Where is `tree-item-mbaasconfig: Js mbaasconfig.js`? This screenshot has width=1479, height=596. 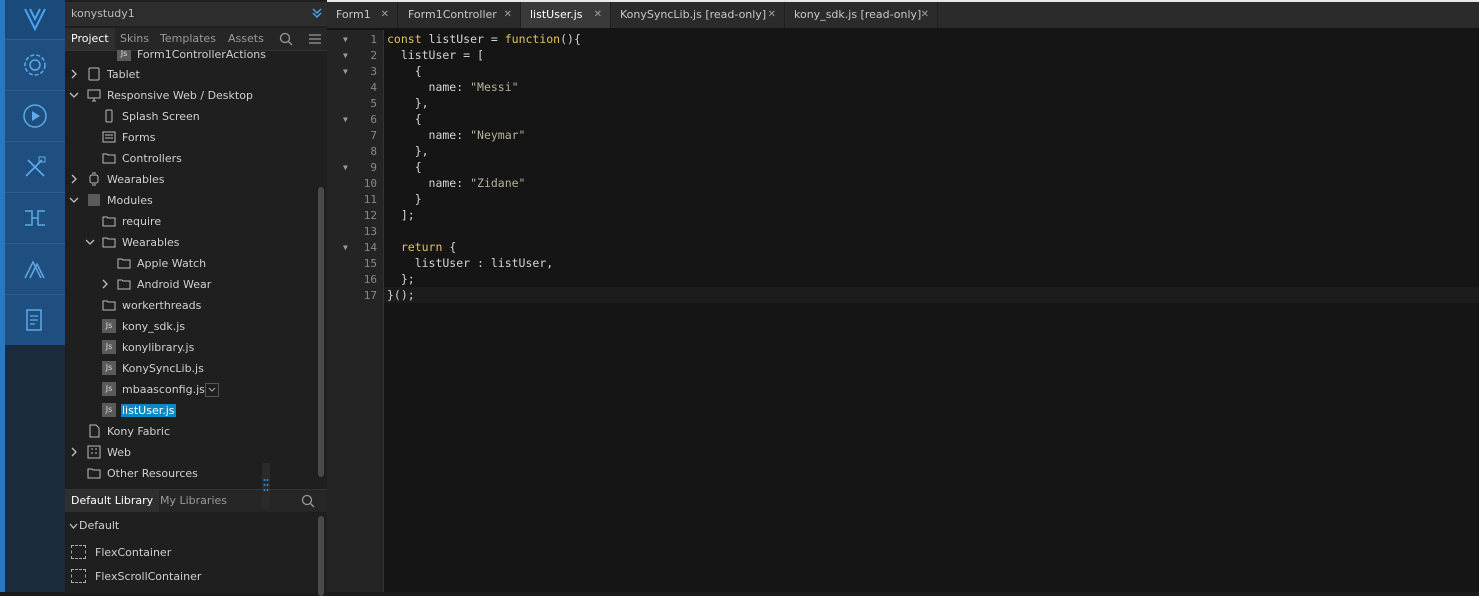
tree-item-mbaasconfig: Js mbaasconfig.js is located at coordinates (191, 389).